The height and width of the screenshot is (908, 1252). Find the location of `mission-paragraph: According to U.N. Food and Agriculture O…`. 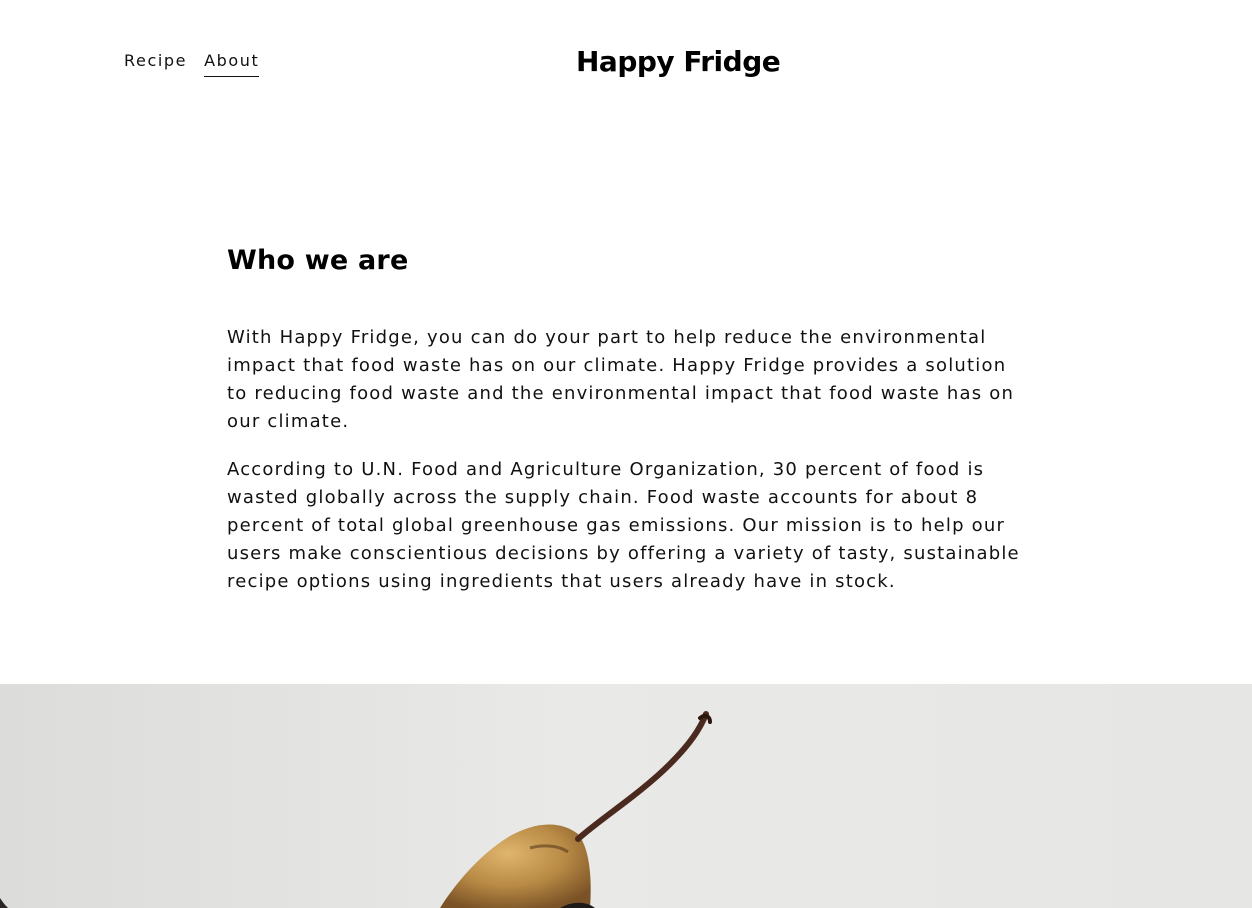

mission-paragraph: According to U.N. Food and Agriculture O… is located at coordinates (623, 525).